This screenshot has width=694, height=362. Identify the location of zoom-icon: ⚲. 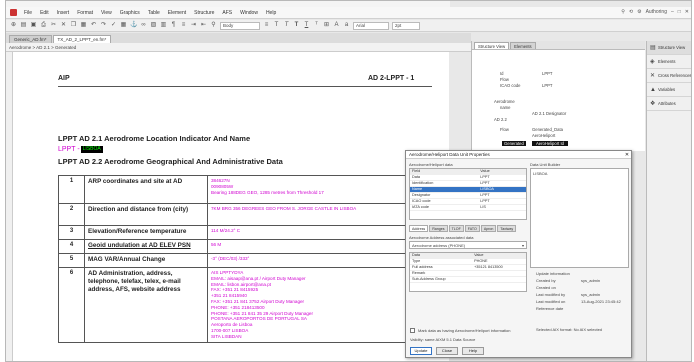
(213, 25).